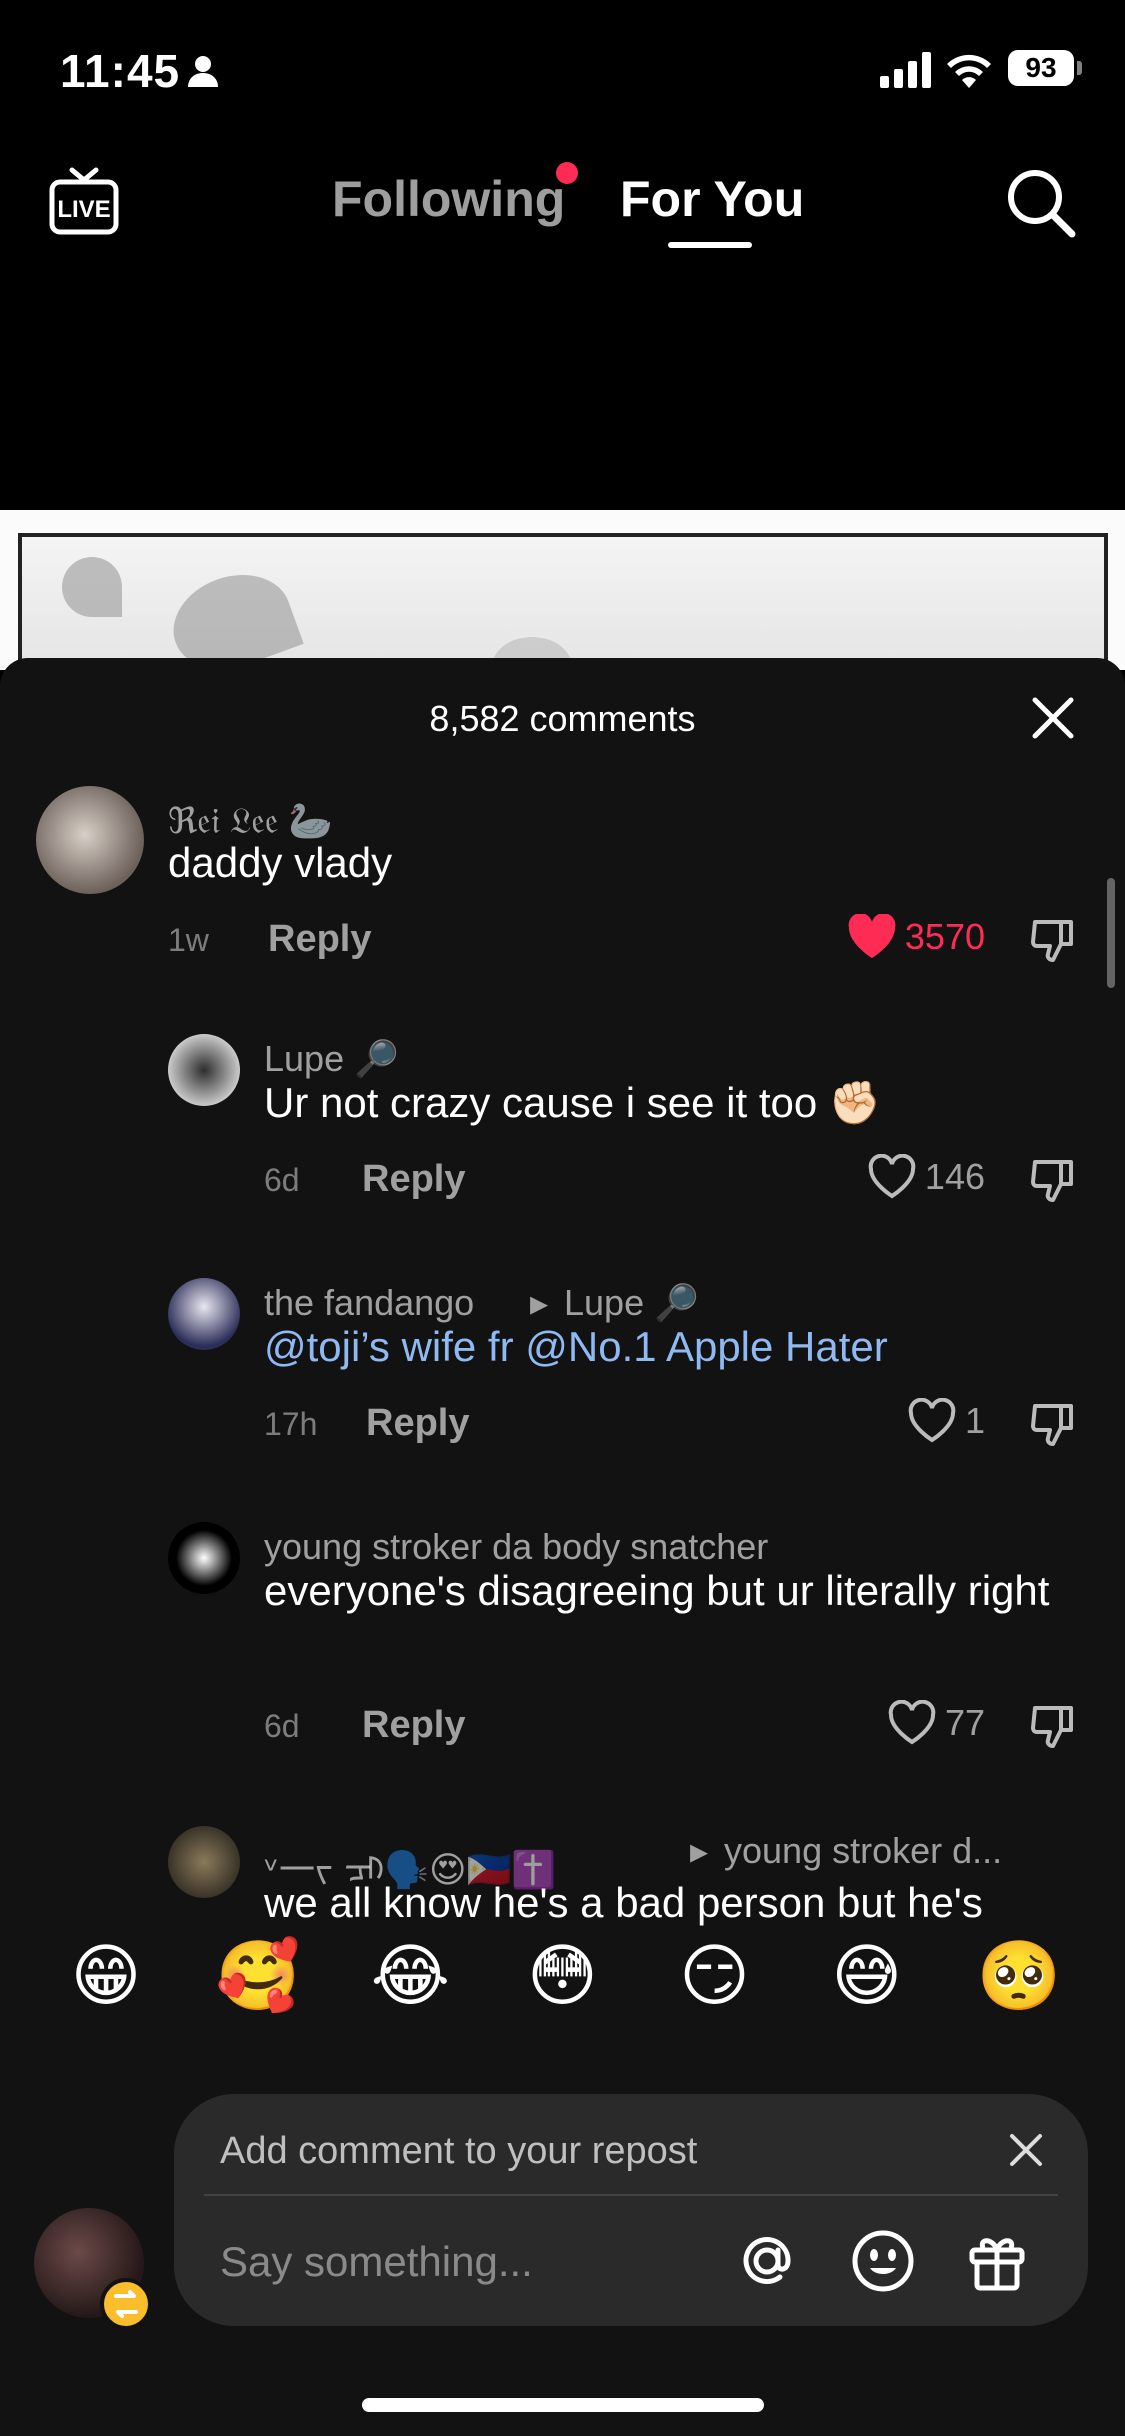  I want to click on person-icon, so click(203, 71).